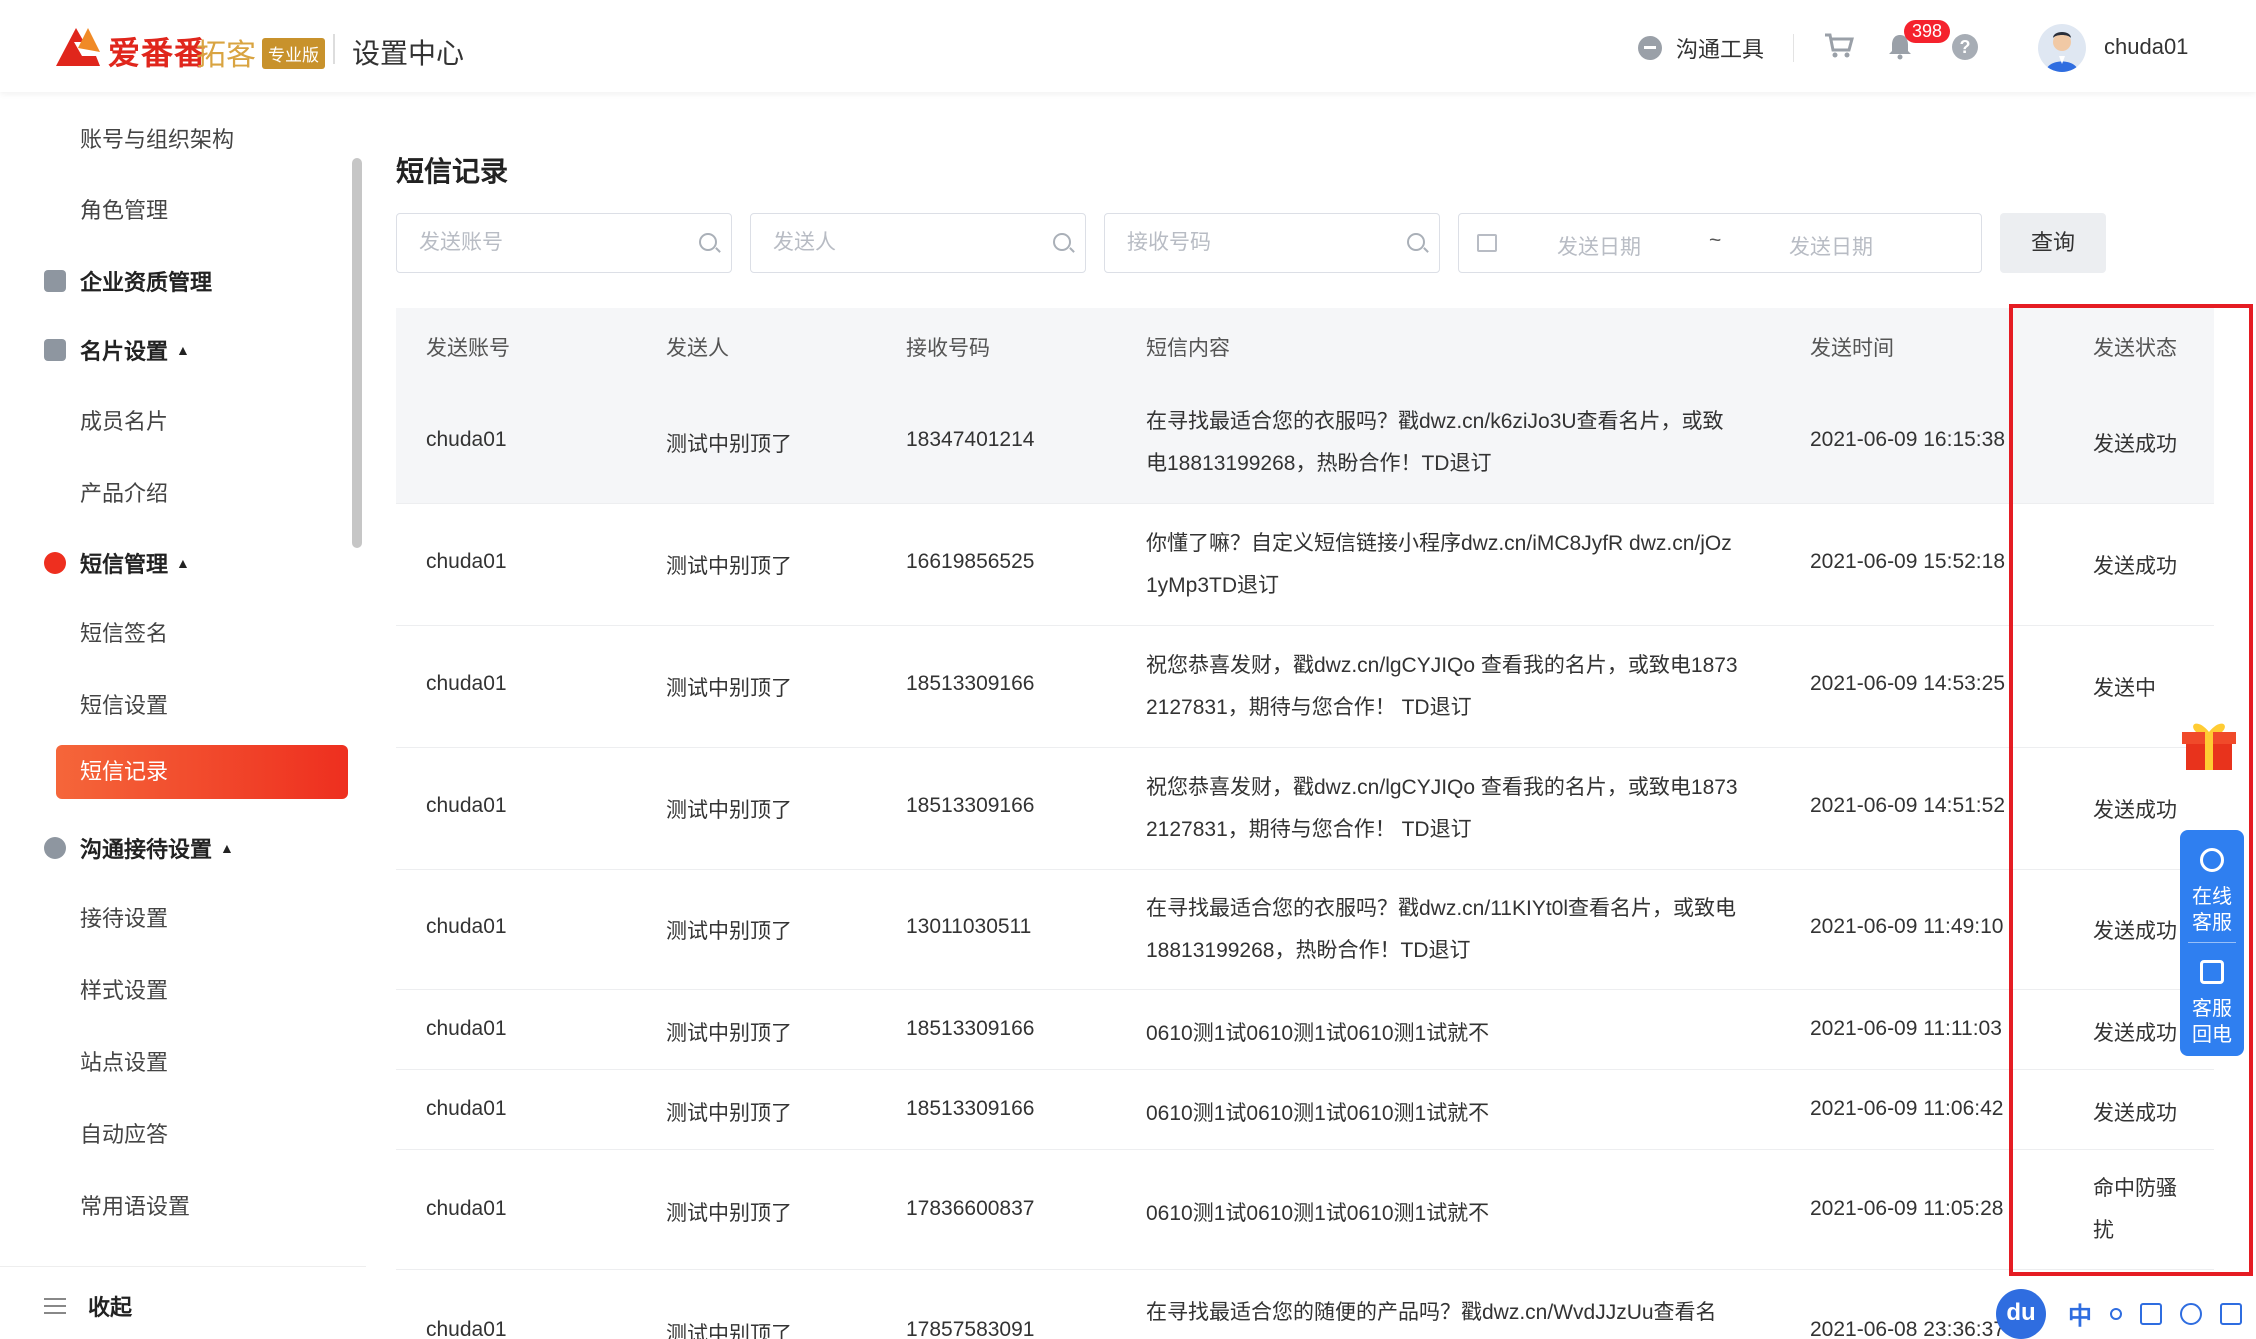 This screenshot has width=2256, height=1339. I want to click on comm-tool-button: 沟通工具, so click(1701, 48).